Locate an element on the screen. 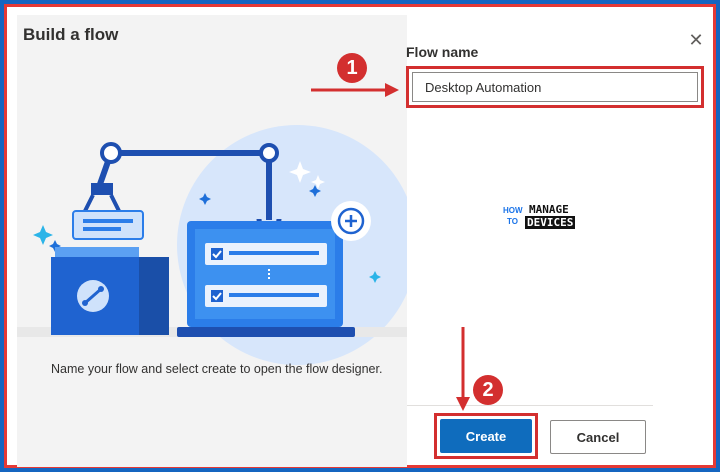 This screenshot has height=472, width=720. step-1-badge: 1 is located at coordinates (352, 68).